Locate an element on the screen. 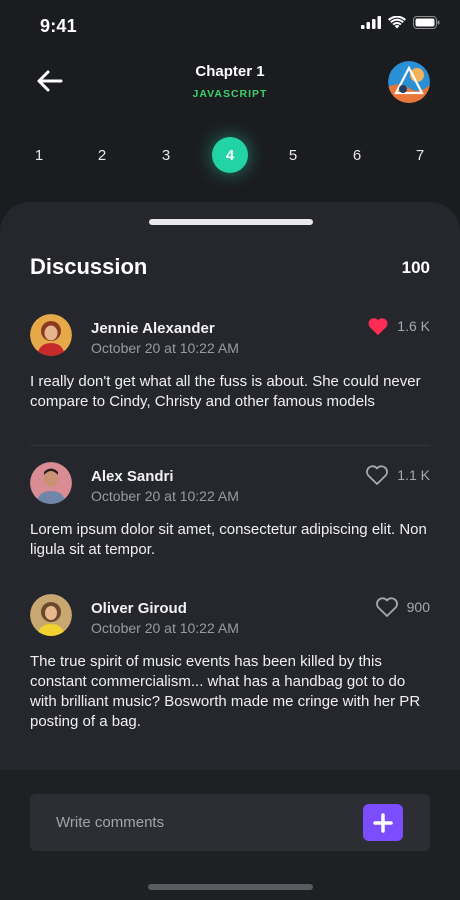  like-count: 1.1 K is located at coordinates (413, 475).